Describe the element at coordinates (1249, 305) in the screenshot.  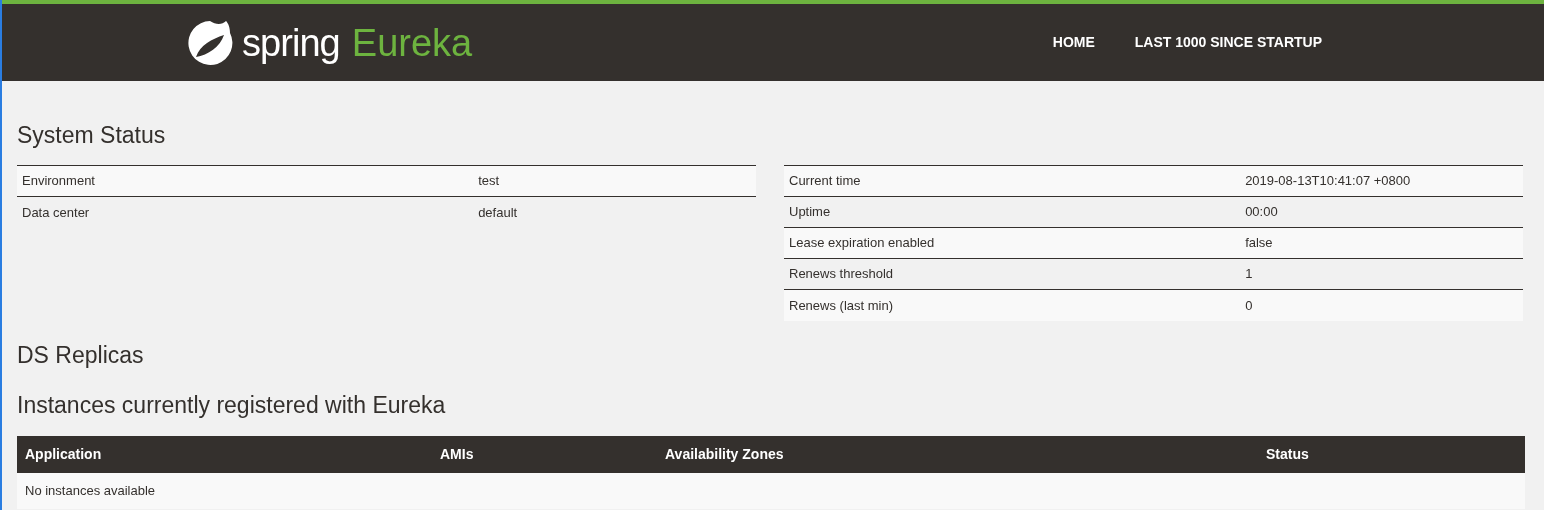
I see `table-cell-text: 0` at that location.